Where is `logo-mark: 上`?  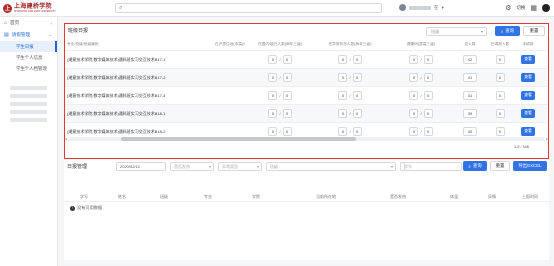 logo-mark: 上 is located at coordinates (7, 8).